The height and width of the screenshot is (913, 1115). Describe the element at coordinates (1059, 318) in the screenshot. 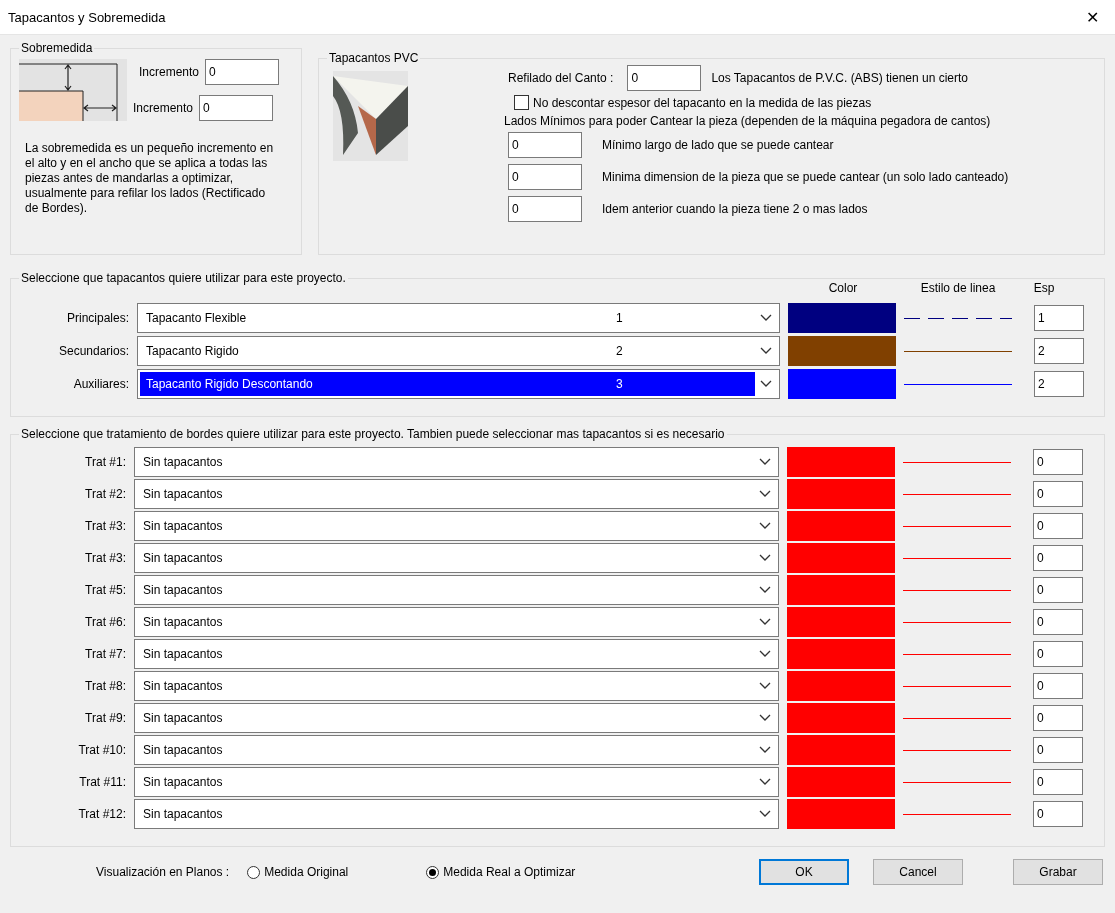

I see `input-field: 1` at that location.